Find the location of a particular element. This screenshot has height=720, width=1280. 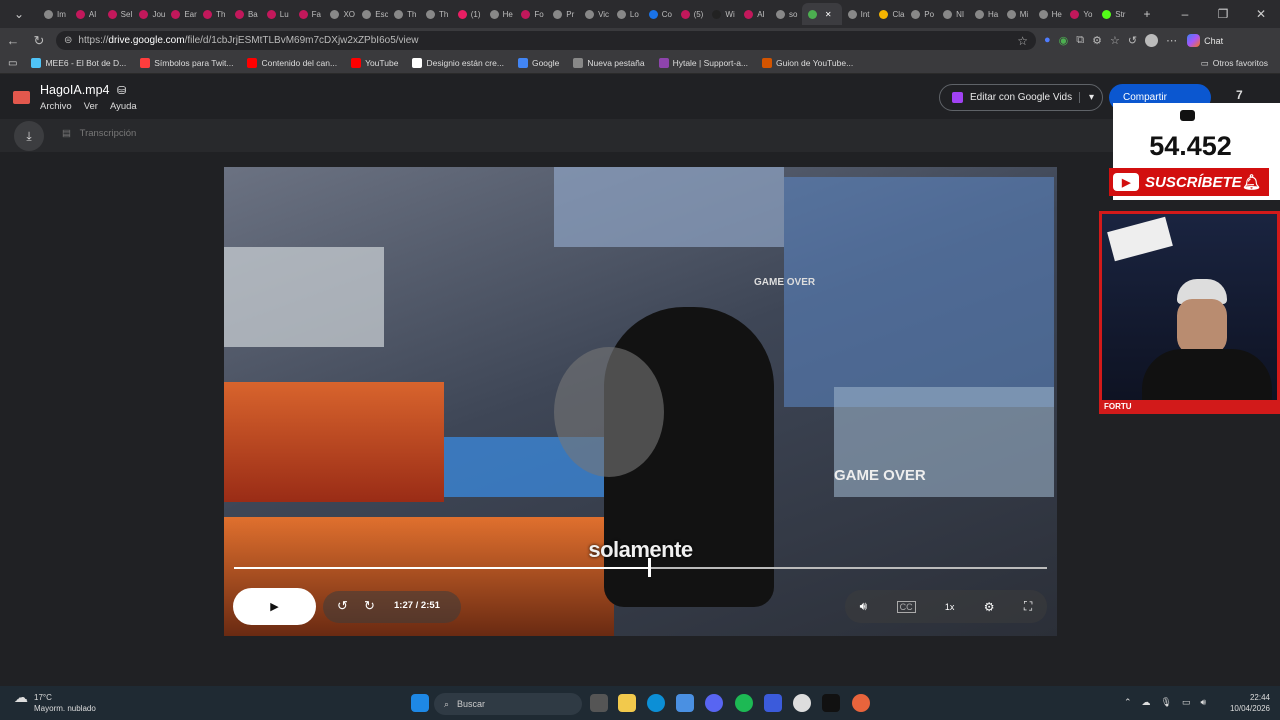

file-explorer-icon is located at coordinates (627, 703).